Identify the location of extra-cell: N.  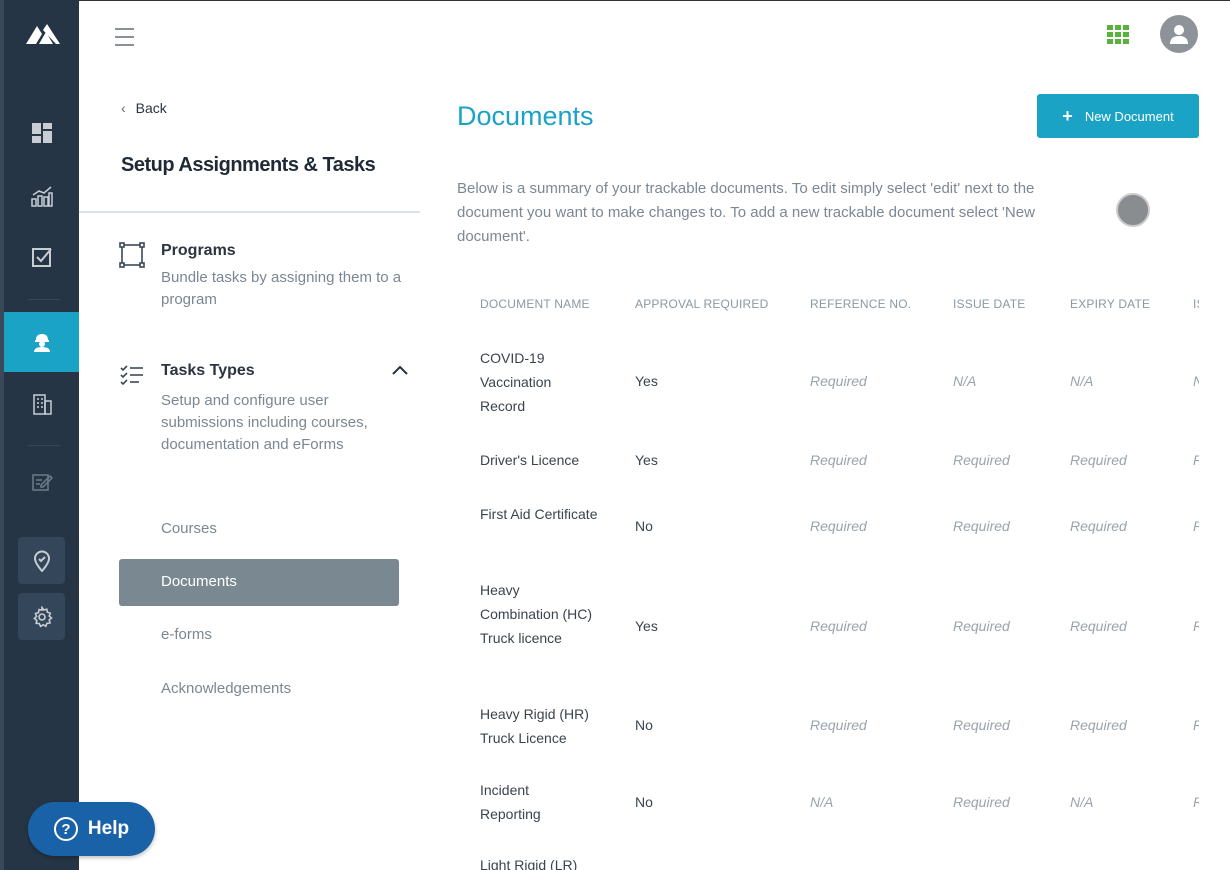
(1196, 381).